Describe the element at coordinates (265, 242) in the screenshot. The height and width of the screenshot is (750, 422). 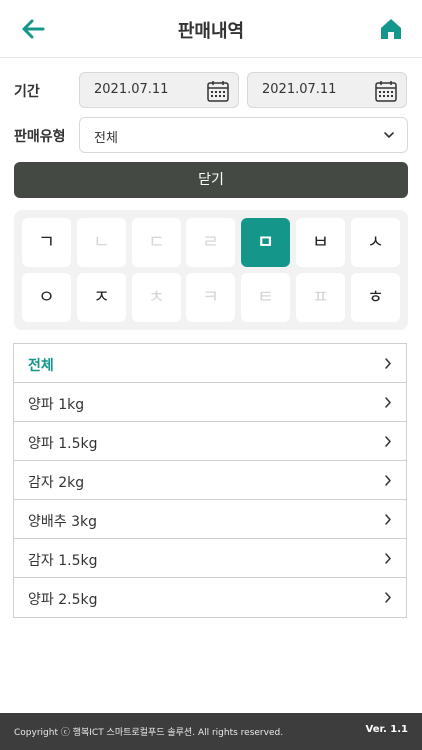
I see `key-mieum: ㅁ` at that location.